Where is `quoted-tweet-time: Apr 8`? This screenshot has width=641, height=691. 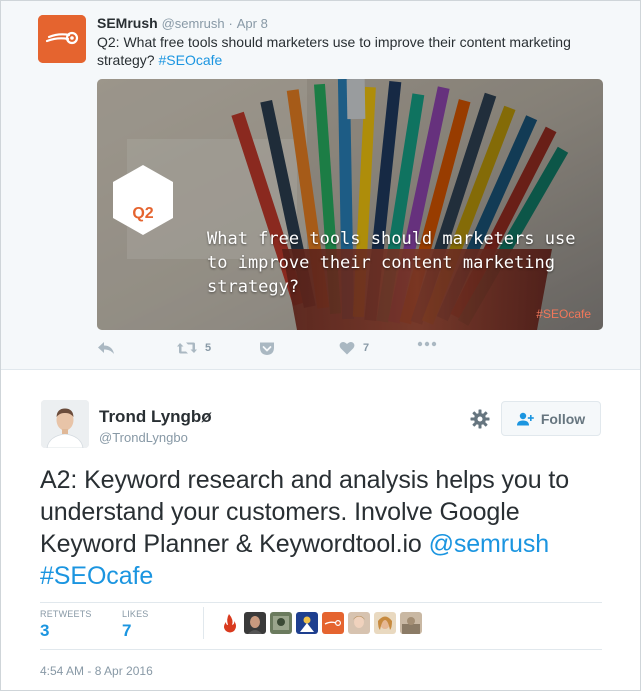 quoted-tweet-time: Apr 8 is located at coordinates (252, 23).